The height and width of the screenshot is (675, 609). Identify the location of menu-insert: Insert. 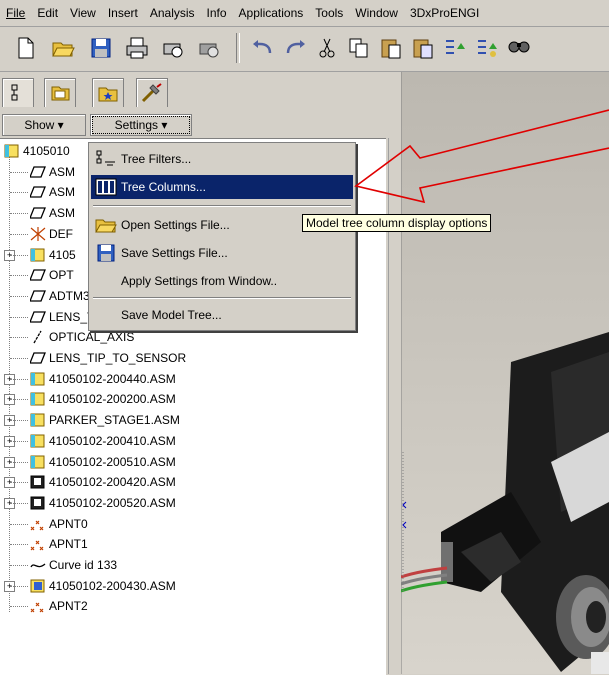
(123, 13).